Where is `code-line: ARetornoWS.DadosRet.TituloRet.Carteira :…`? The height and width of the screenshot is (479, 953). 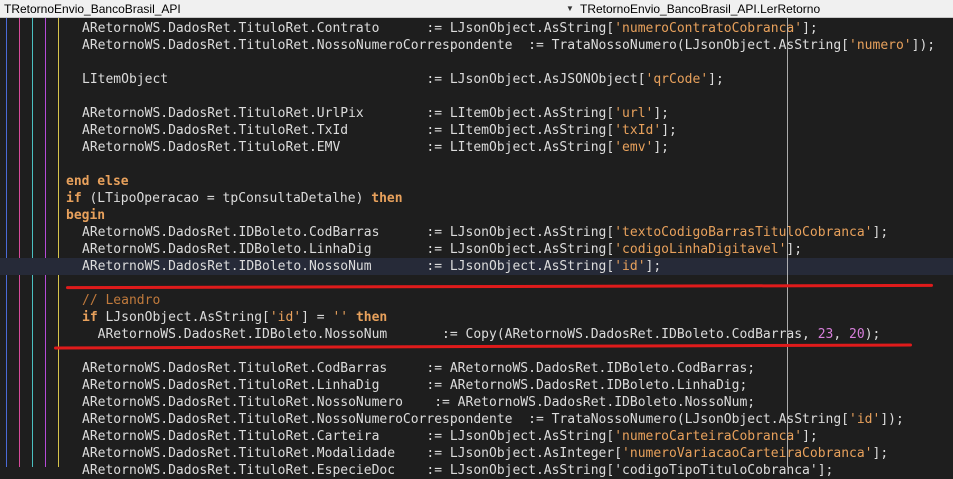
code-line: ARetornoWS.DadosRet.TituloRet.Carteira :… is located at coordinates (450, 436).